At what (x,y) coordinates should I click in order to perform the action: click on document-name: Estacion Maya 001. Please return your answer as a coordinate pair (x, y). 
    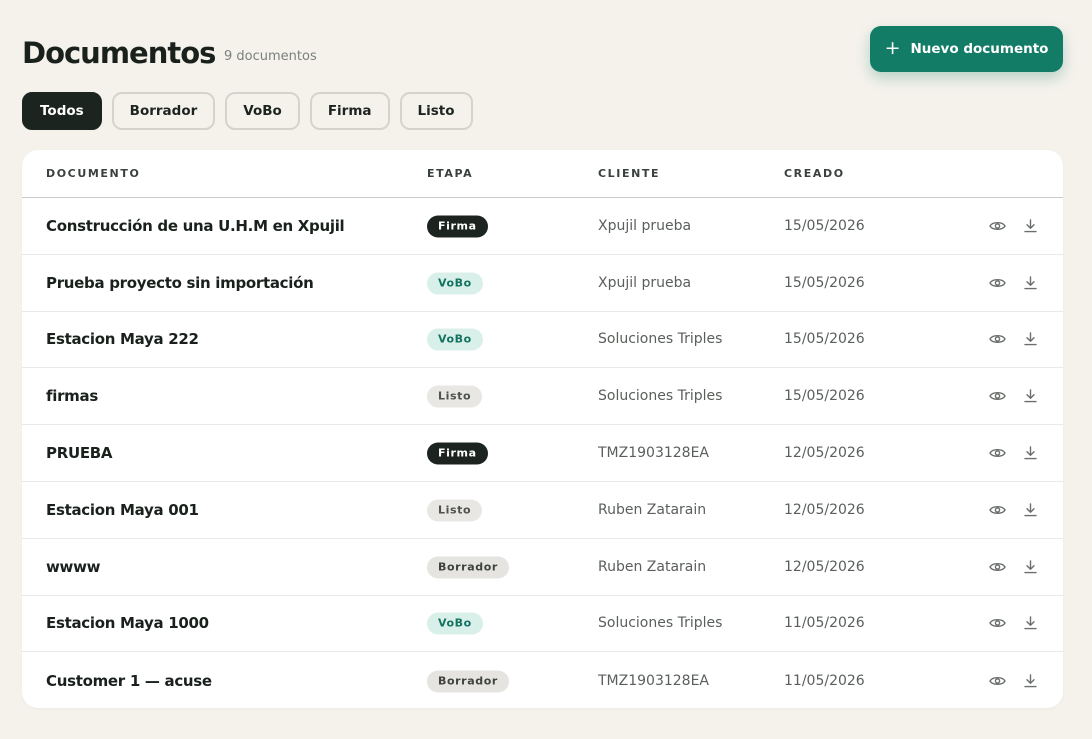
    Looking at the image, I should click on (122, 510).